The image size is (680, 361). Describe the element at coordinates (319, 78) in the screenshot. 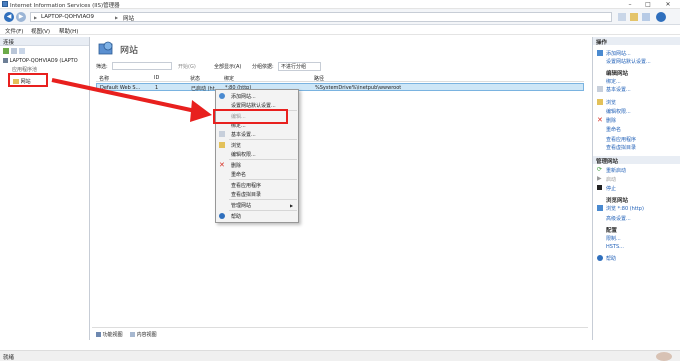

I see `column-path: 路径` at that location.